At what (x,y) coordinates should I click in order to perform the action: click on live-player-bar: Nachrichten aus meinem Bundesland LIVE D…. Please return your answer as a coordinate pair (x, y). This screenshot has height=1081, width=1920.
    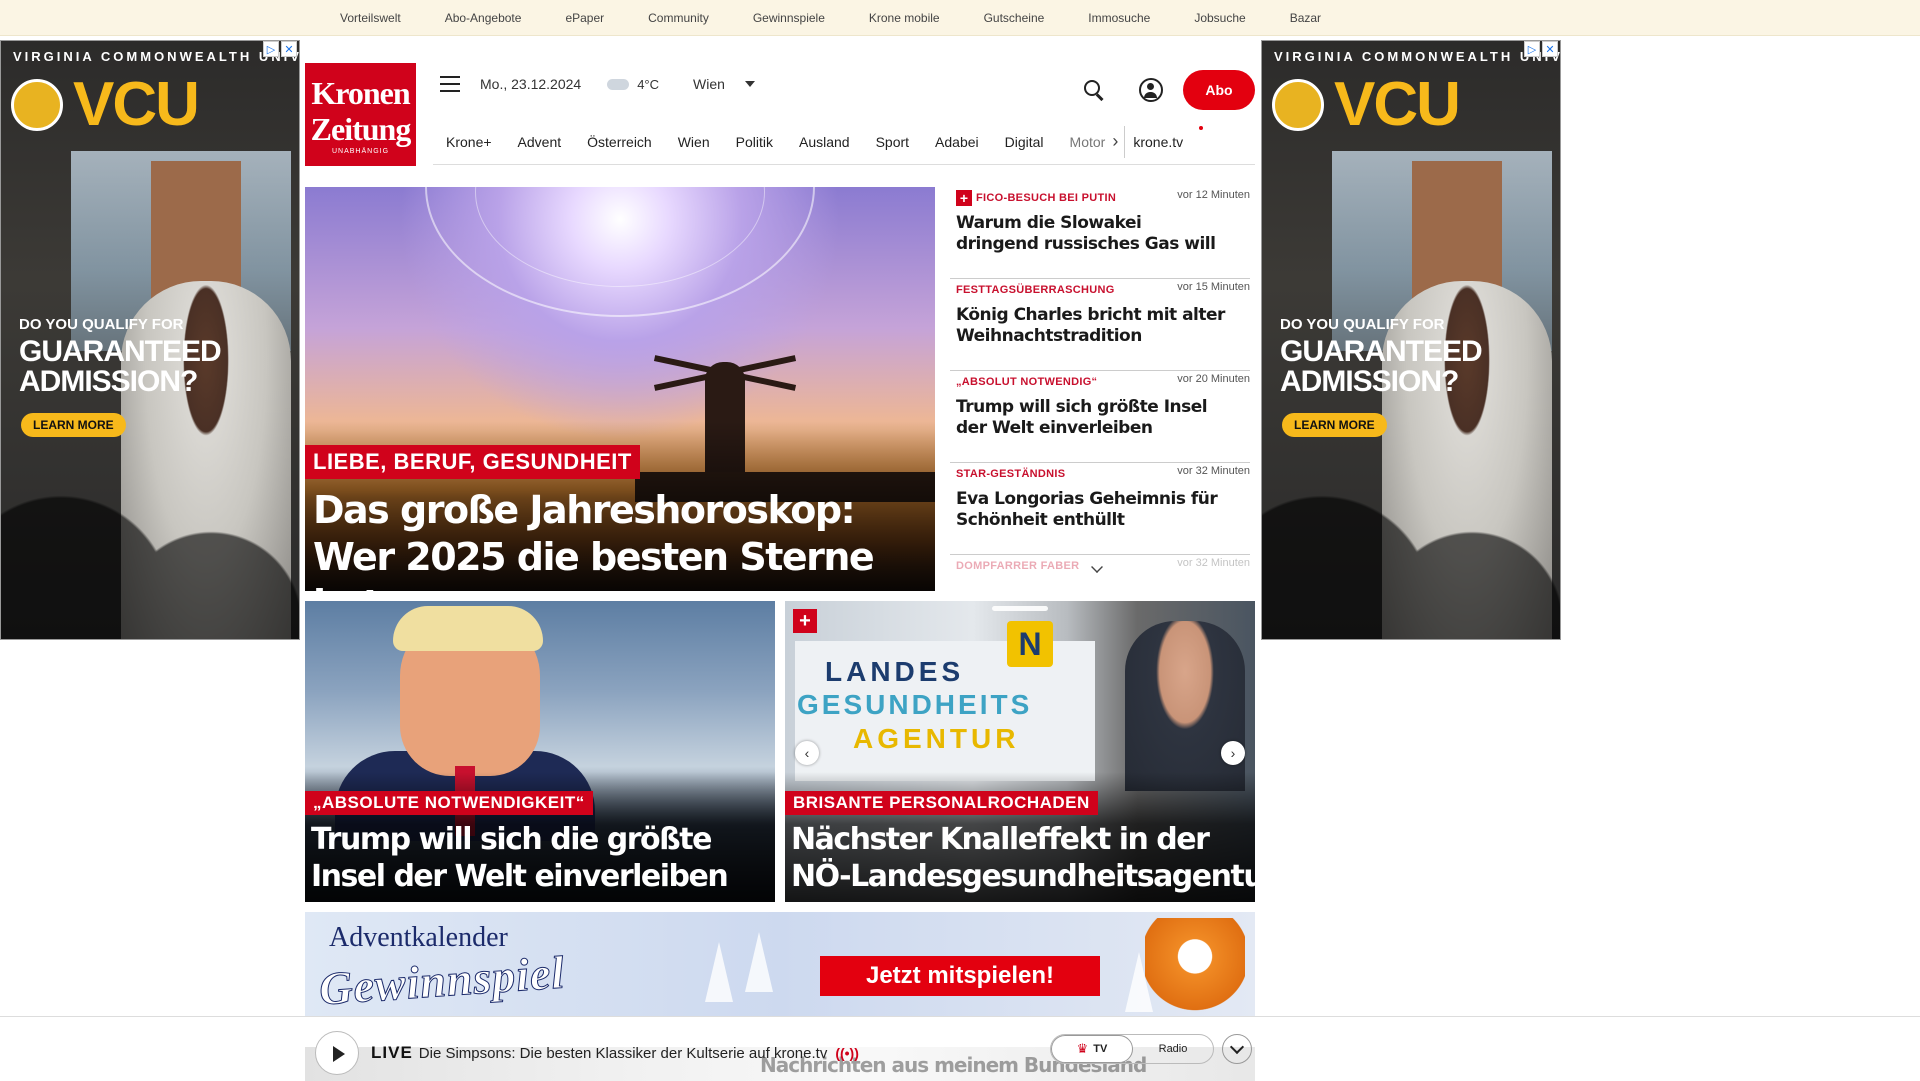
    Looking at the image, I should click on (960, 1048).